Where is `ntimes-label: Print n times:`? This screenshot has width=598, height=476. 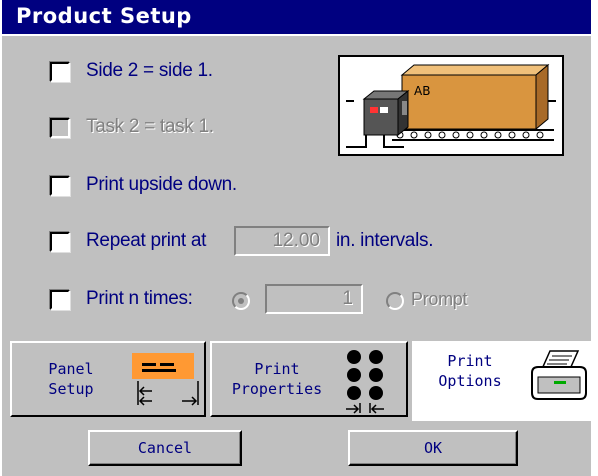 ntimes-label: Print n times: is located at coordinates (139, 298).